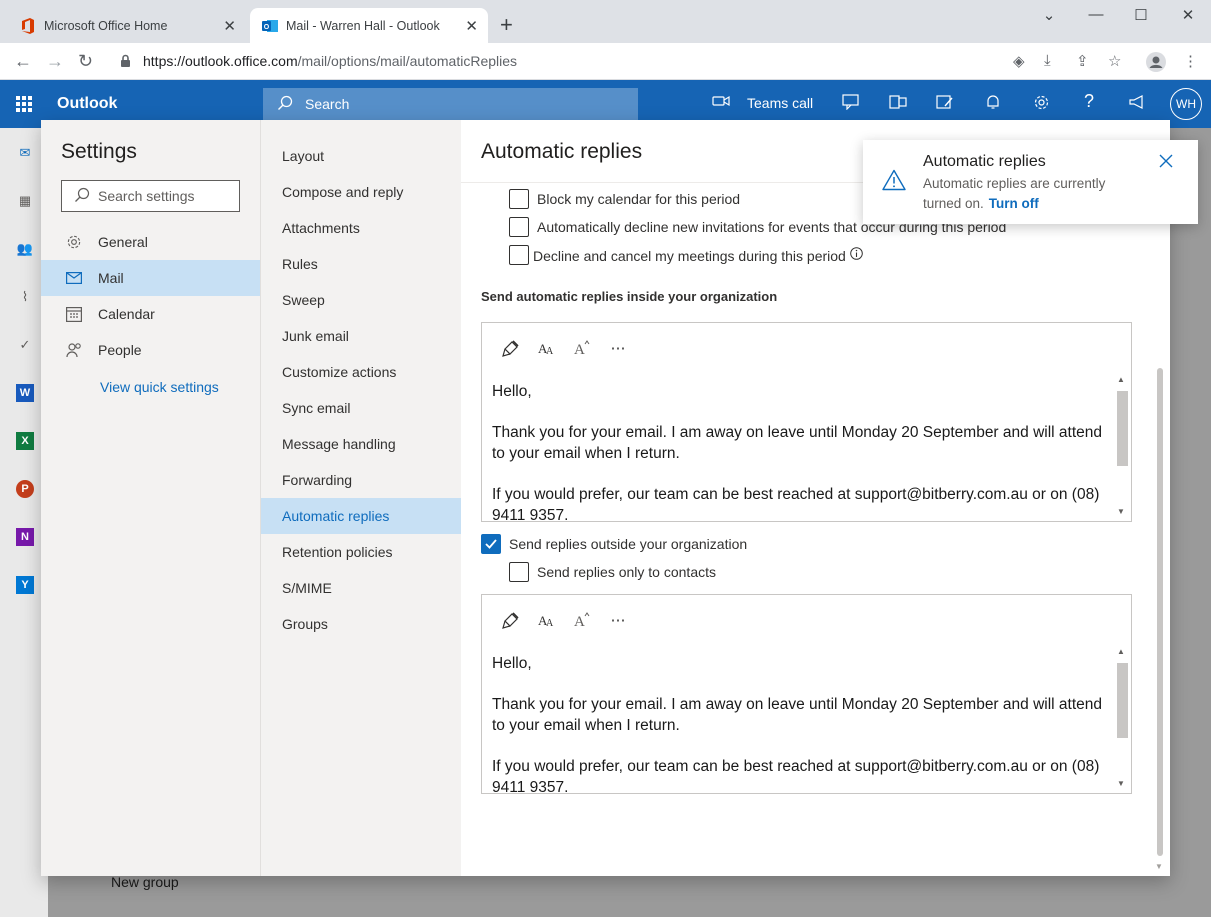 The width and height of the screenshot is (1211, 917). Describe the element at coordinates (1019, 61) in the screenshot. I see `extension-icon: ◈` at that location.